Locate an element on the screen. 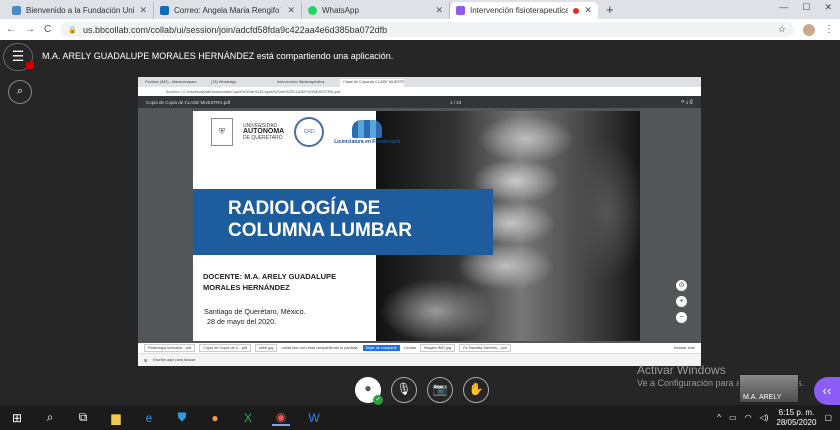  wifi-icon: ◠ is located at coordinates (748, 417).